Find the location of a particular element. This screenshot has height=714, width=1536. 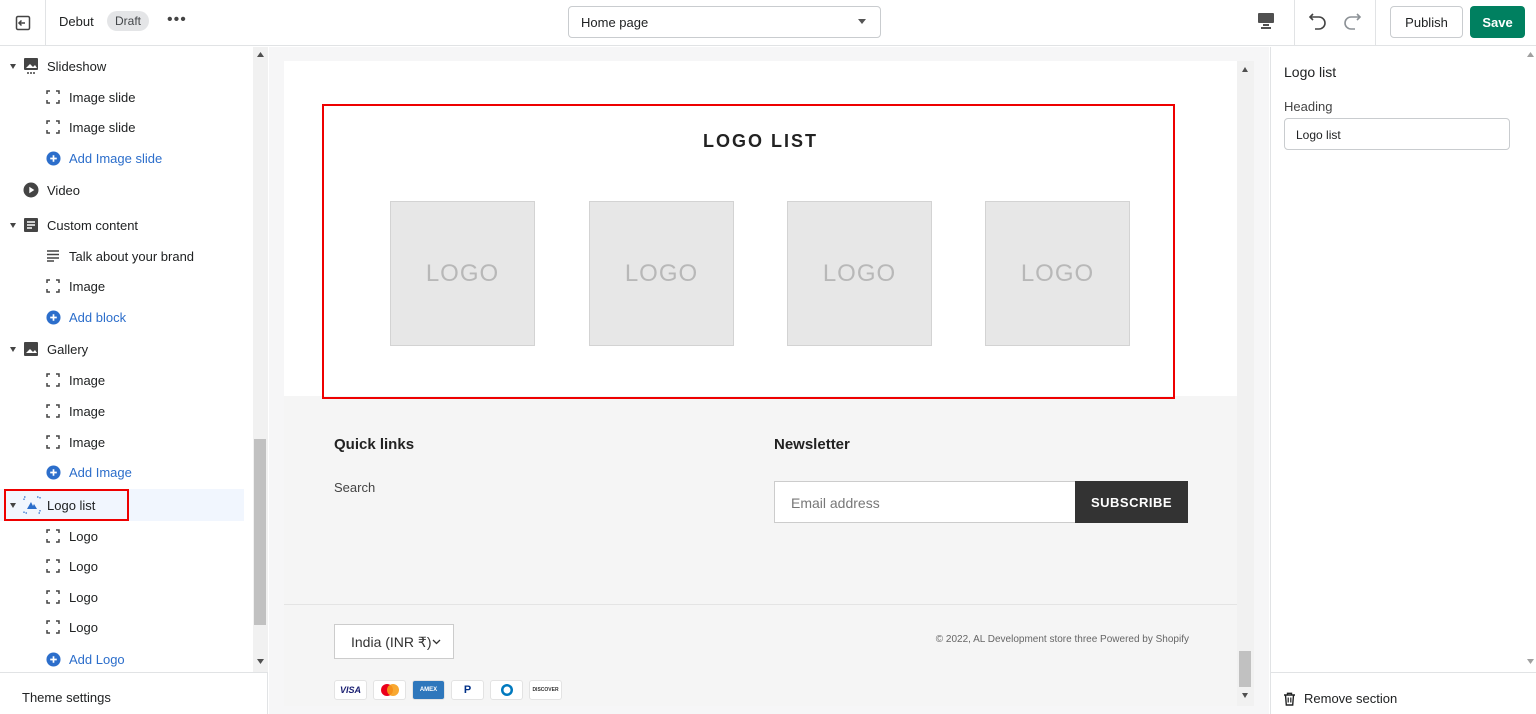

remove-section-label: Remove section is located at coordinates (1351, 698).